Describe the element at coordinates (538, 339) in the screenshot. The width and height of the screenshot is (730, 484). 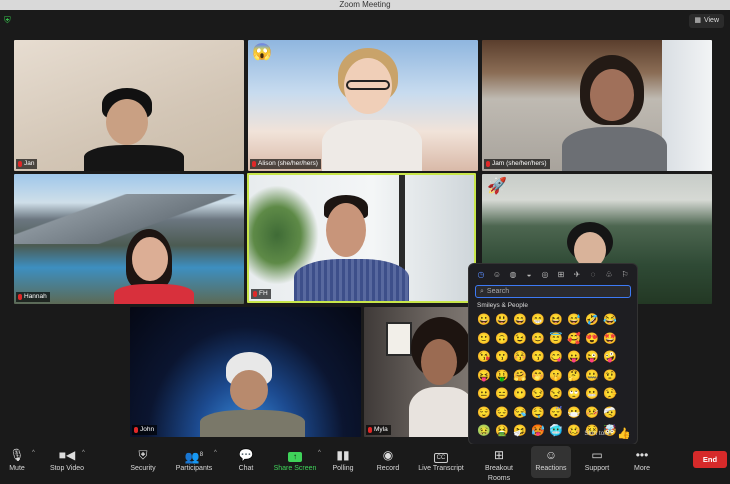
I see `emoji-item: 😊` at that location.